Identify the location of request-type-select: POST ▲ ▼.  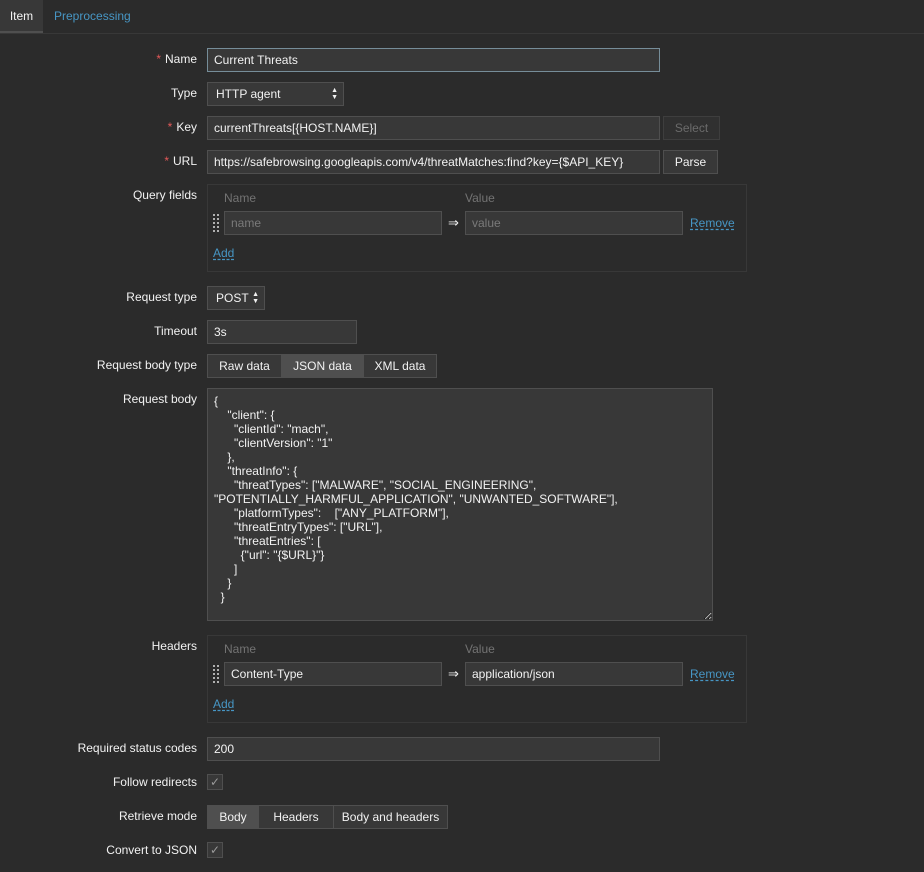
(236, 298).